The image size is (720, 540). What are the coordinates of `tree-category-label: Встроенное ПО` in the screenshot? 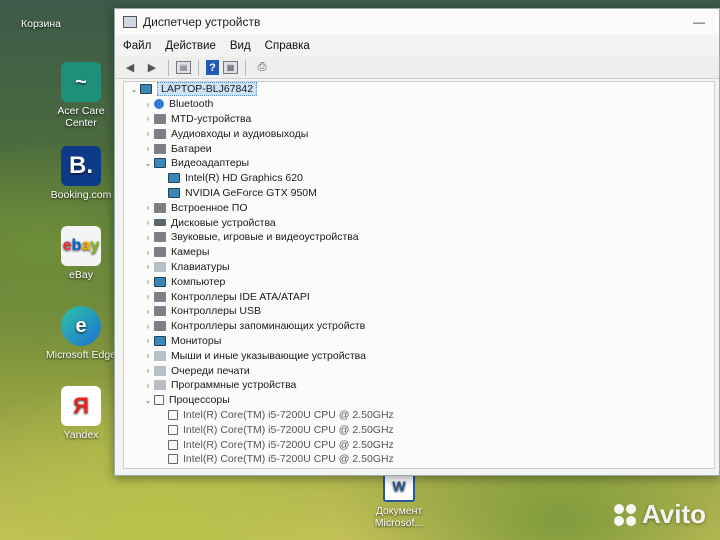 It's located at (209, 207).